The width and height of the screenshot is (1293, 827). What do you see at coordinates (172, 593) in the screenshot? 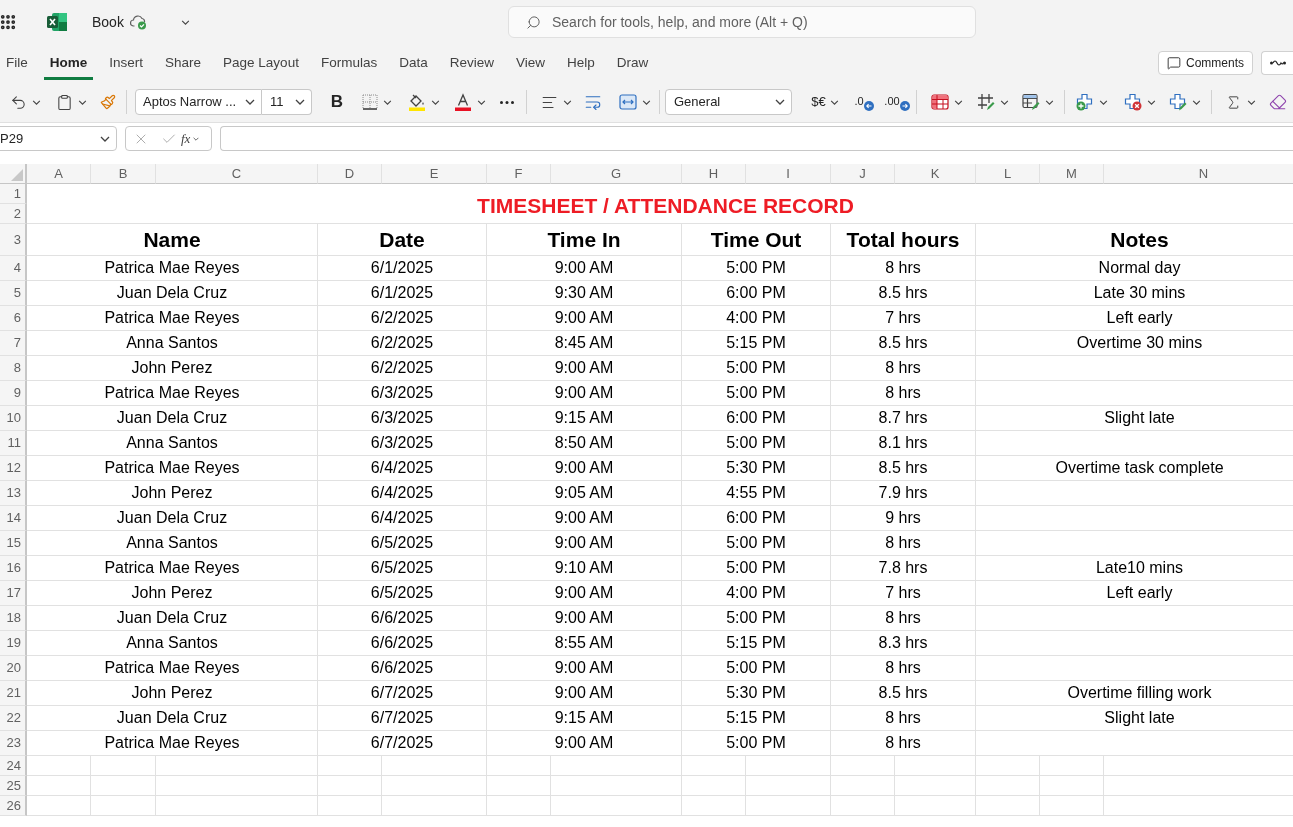
I see `table-cell: John Perez` at bounding box center [172, 593].